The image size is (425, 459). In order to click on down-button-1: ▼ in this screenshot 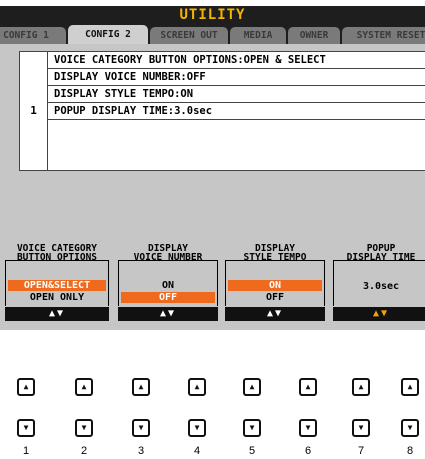, I will do `click(26, 428)`.